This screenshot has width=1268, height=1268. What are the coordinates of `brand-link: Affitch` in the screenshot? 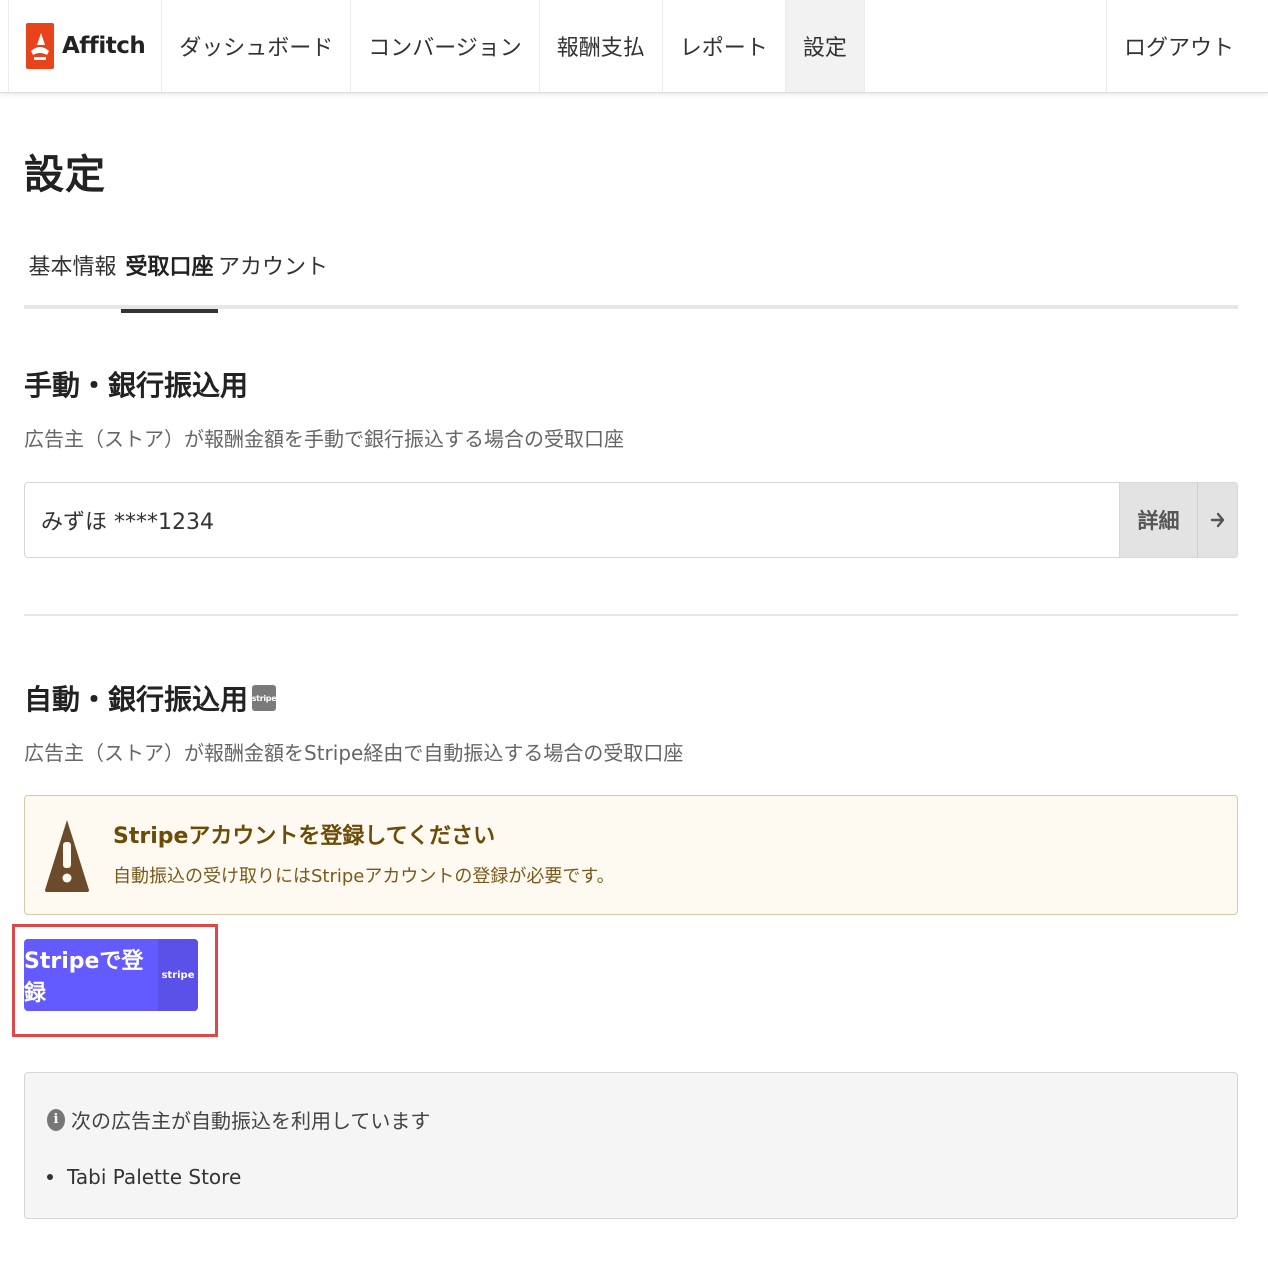 It's located at (85, 46).